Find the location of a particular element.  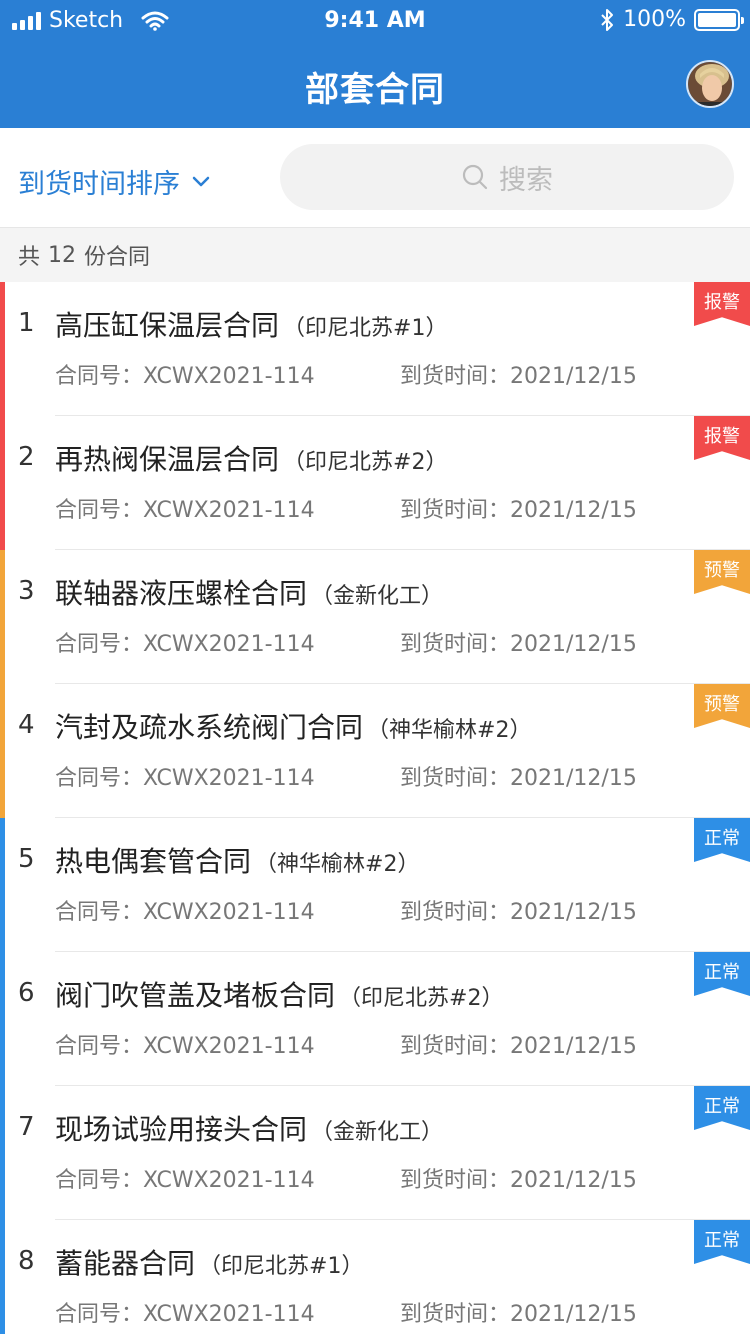

status-right: 100% is located at coordinates (671, 19).